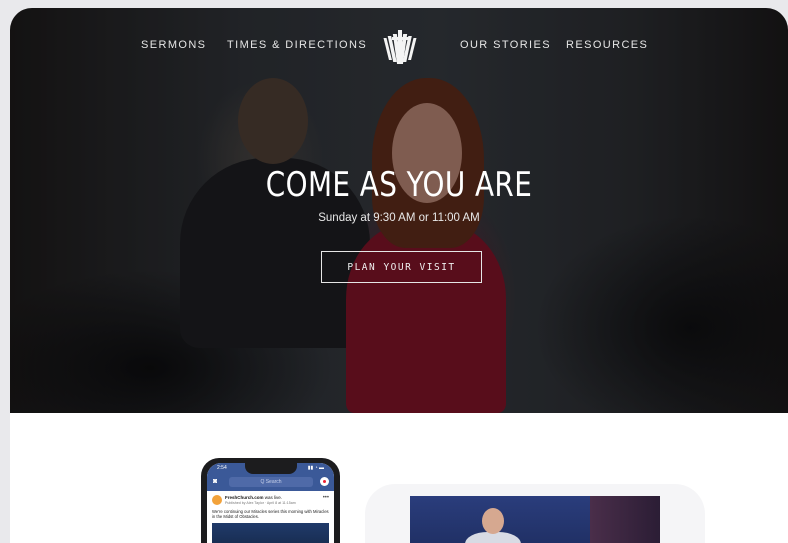 This screenshot has width=788, height=543. I want to click on more-options-icon: •••, so click(326, 498).